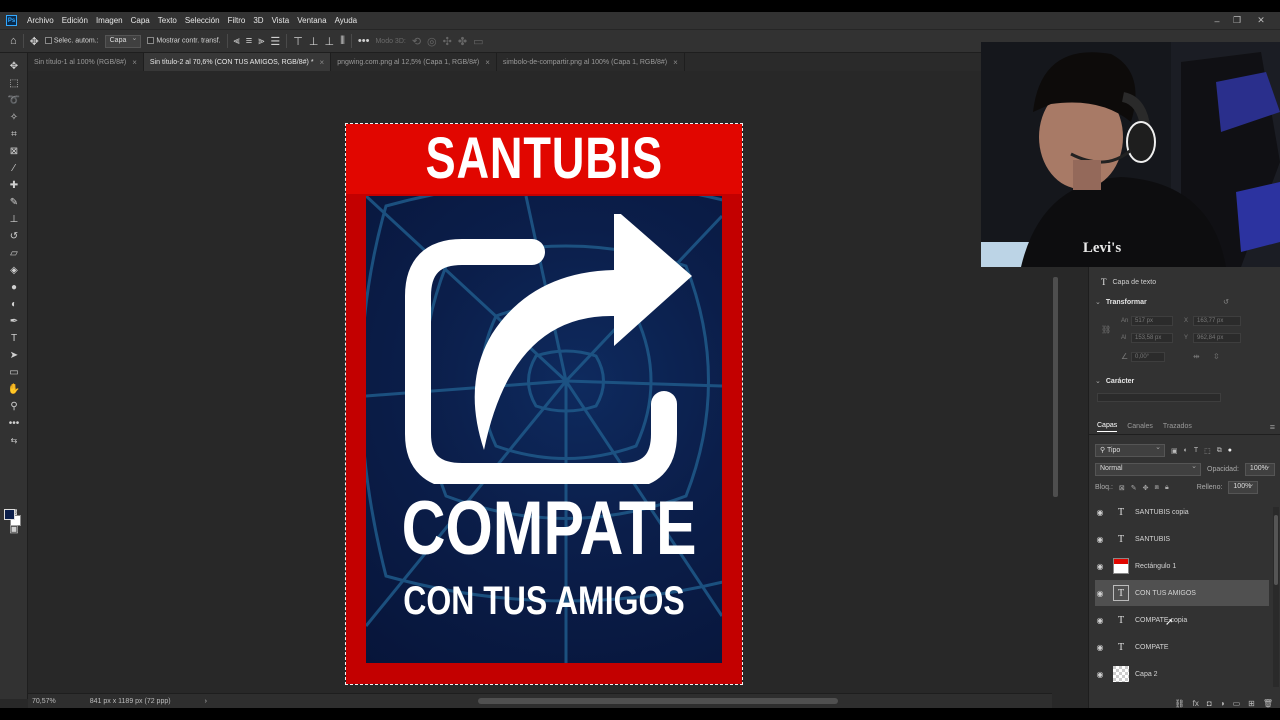 The height and width of the screenshot is (720, 1280). What do you see at coordinates (167, 20) in the screenshot?
I see `menu-texto: Texto` at bounding box center [167, 20].